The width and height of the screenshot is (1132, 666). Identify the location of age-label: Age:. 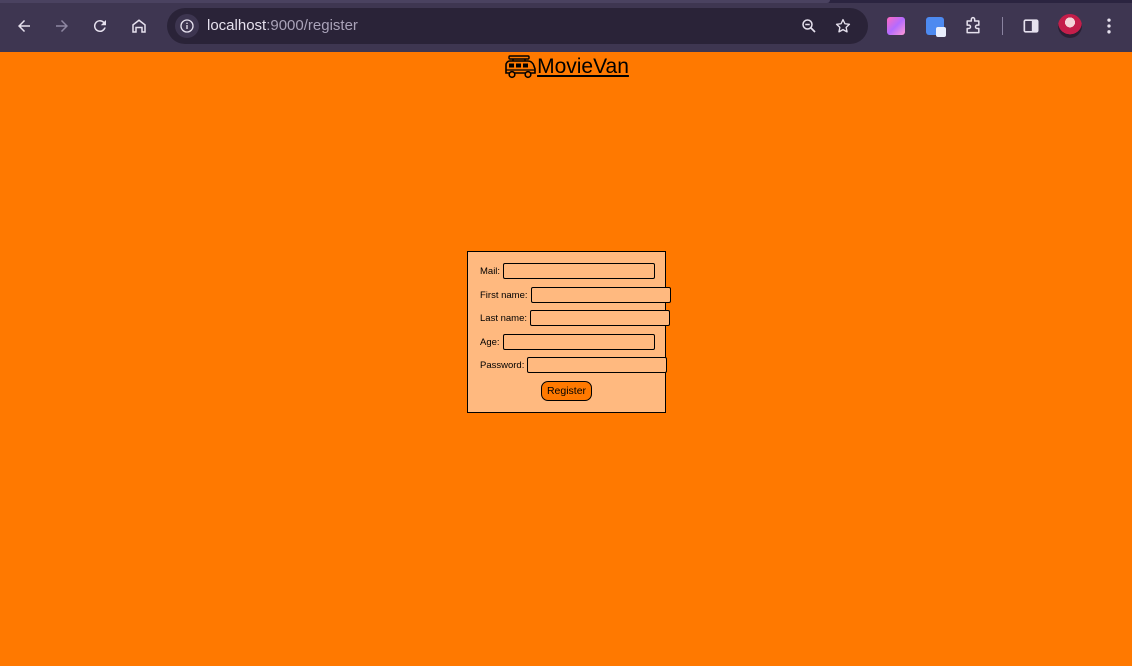
(490, 342).